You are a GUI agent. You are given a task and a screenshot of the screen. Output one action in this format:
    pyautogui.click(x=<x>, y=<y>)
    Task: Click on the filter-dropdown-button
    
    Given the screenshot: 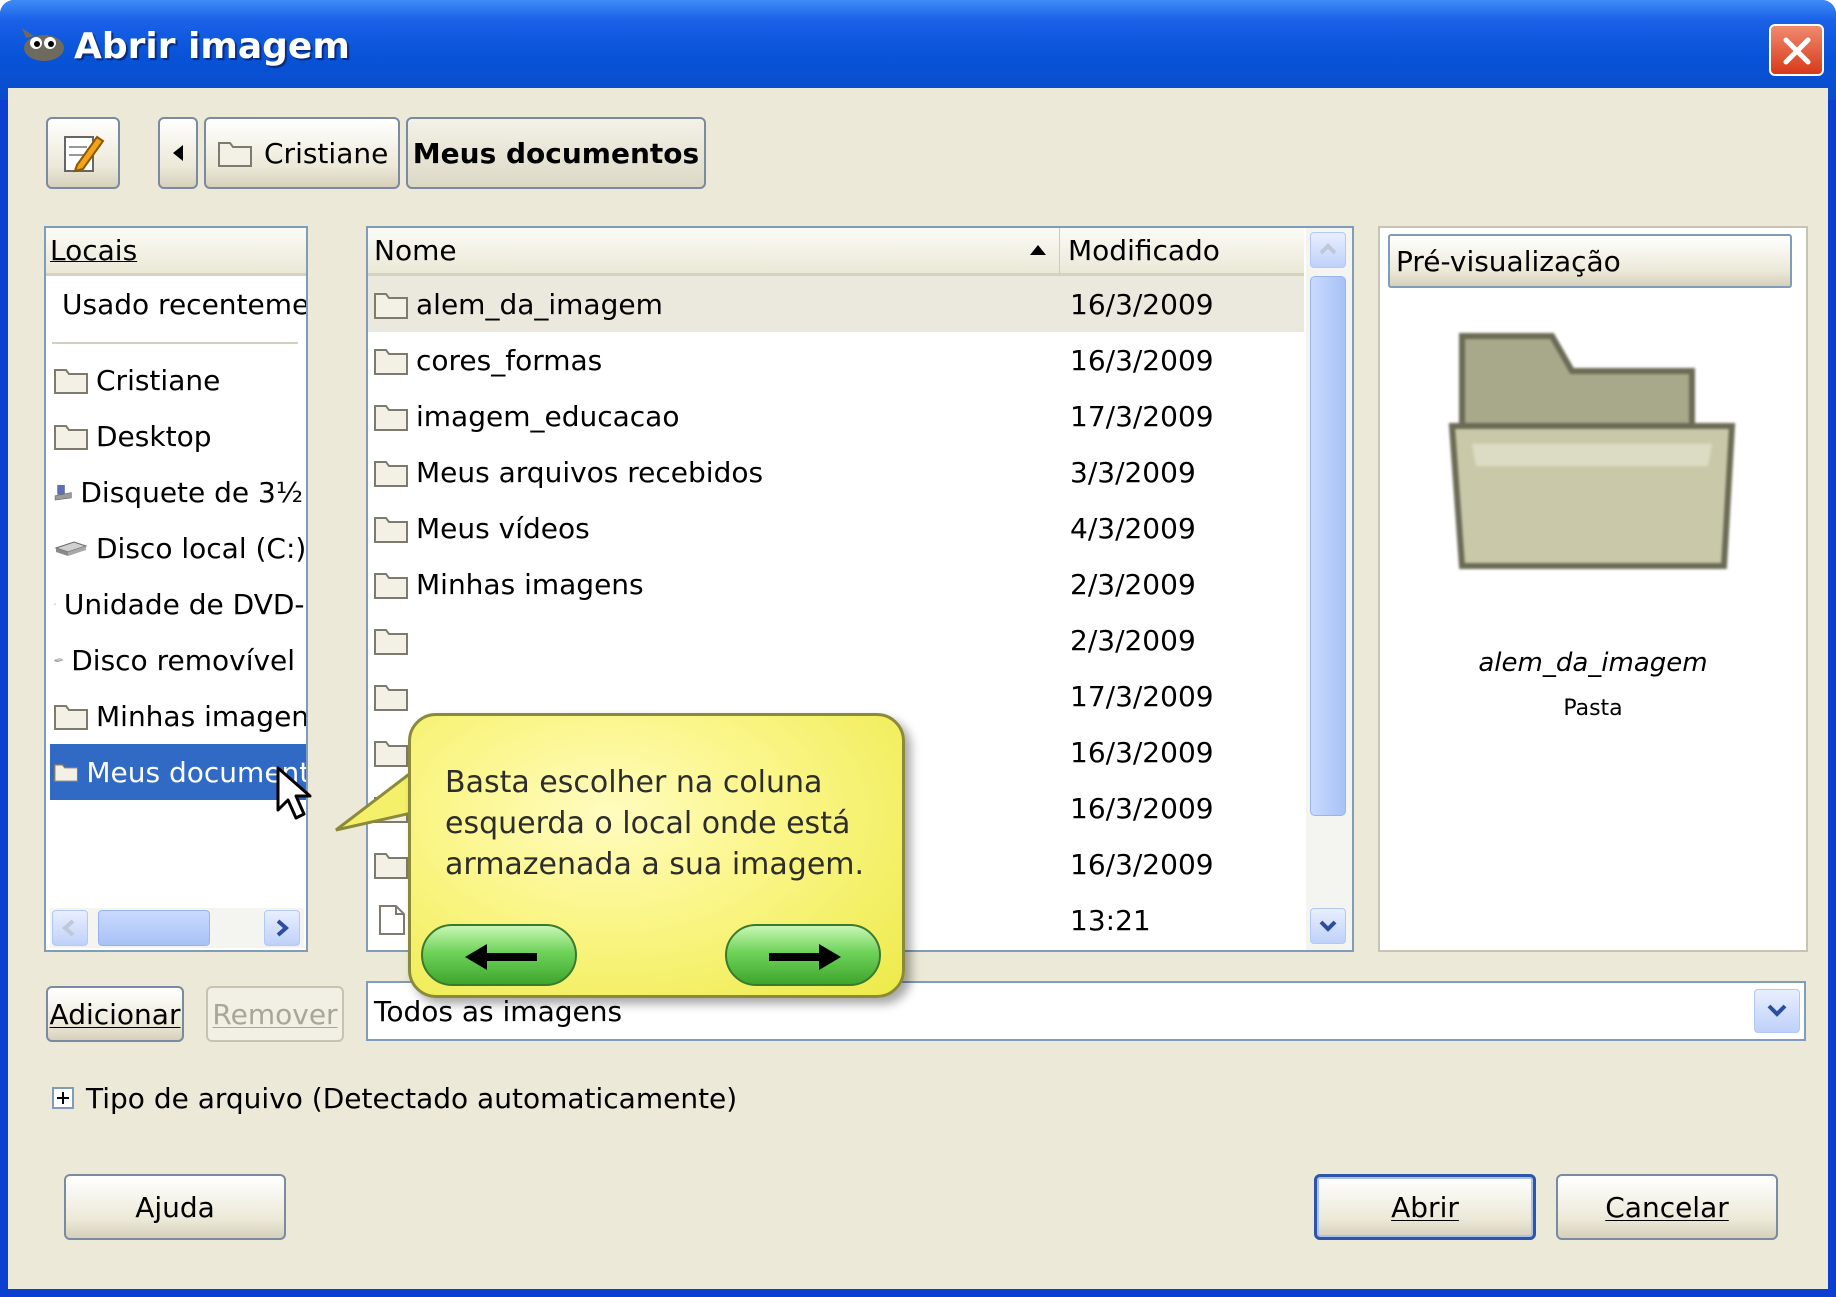 What is the action you would take?
    pyautogui.click(x=1777, y=1011)
    